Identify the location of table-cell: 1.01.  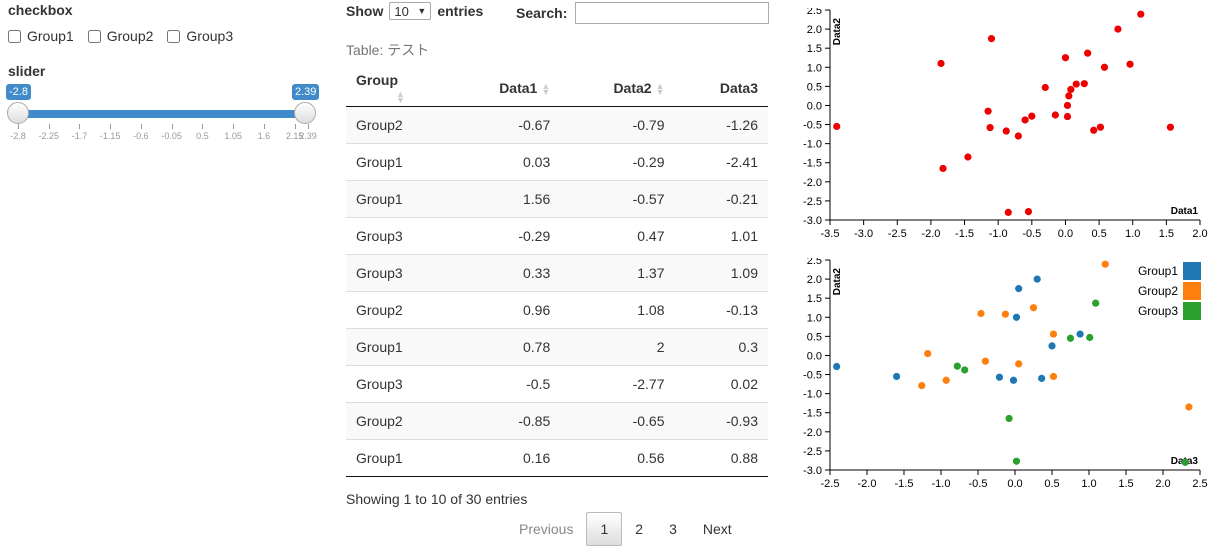
(721, 236).